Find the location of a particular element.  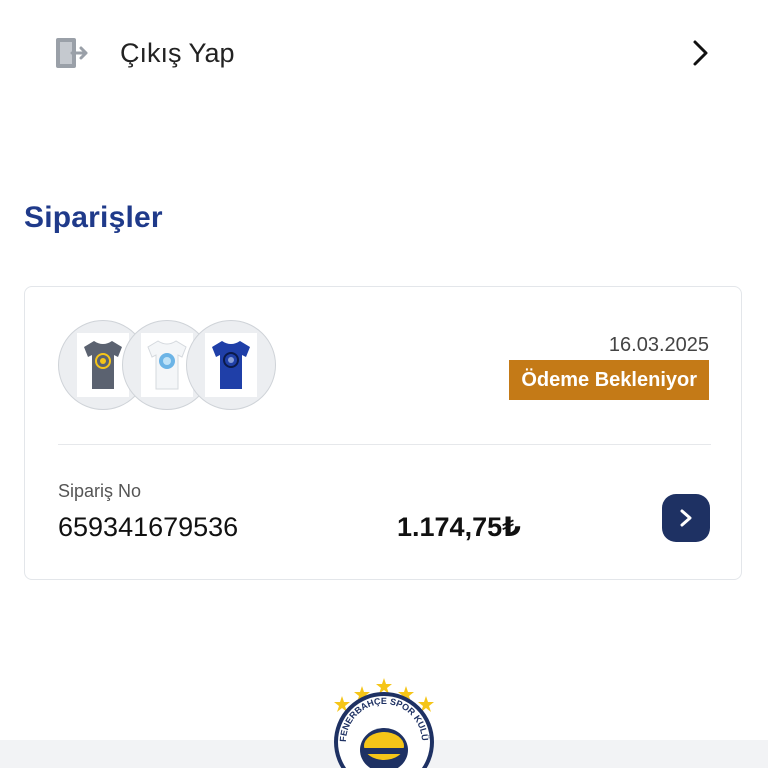

orders-section-title: Siparişler is located at coordinates (93, 217).